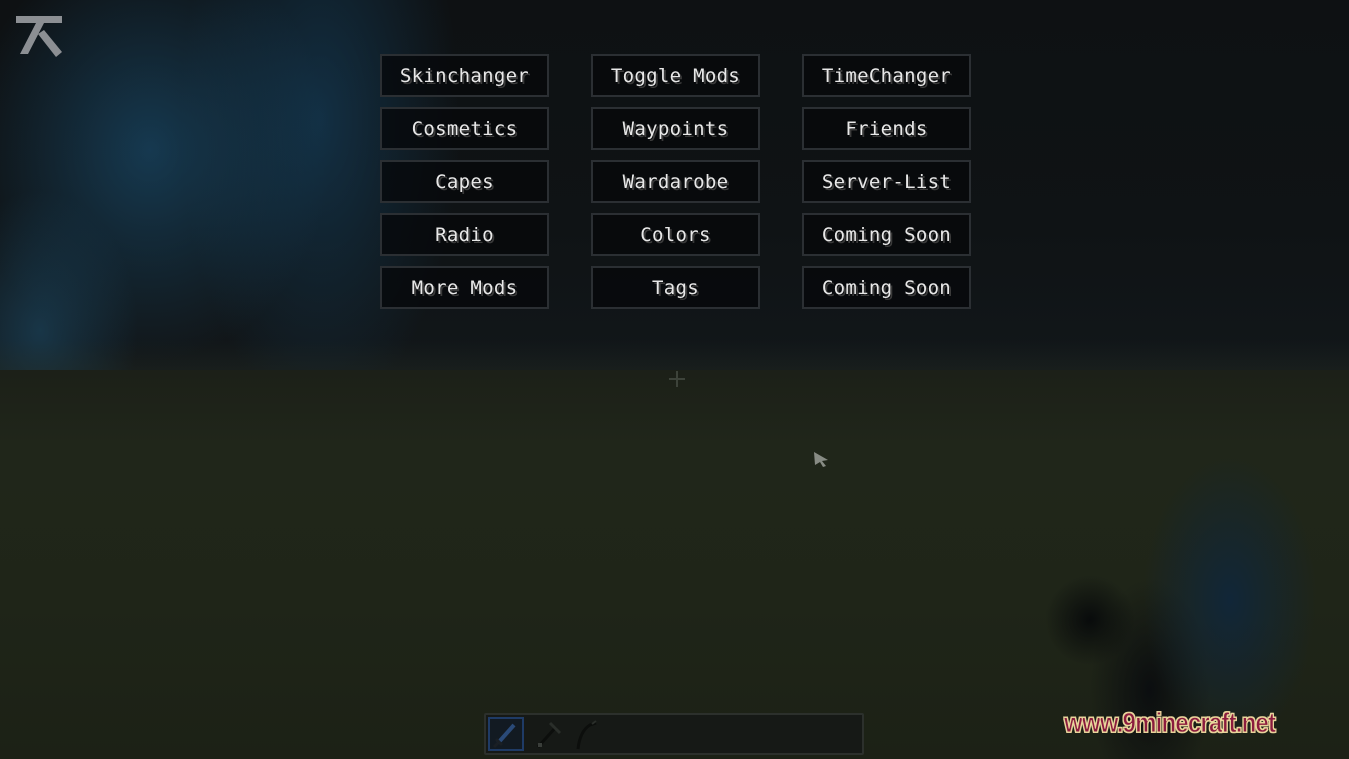 The width and height of the screenshot is (1349, 759). Describe the element at coordinates (886, 234) in the screenshot. I see `coming-soon-button-1: Coming Soon` at that location.